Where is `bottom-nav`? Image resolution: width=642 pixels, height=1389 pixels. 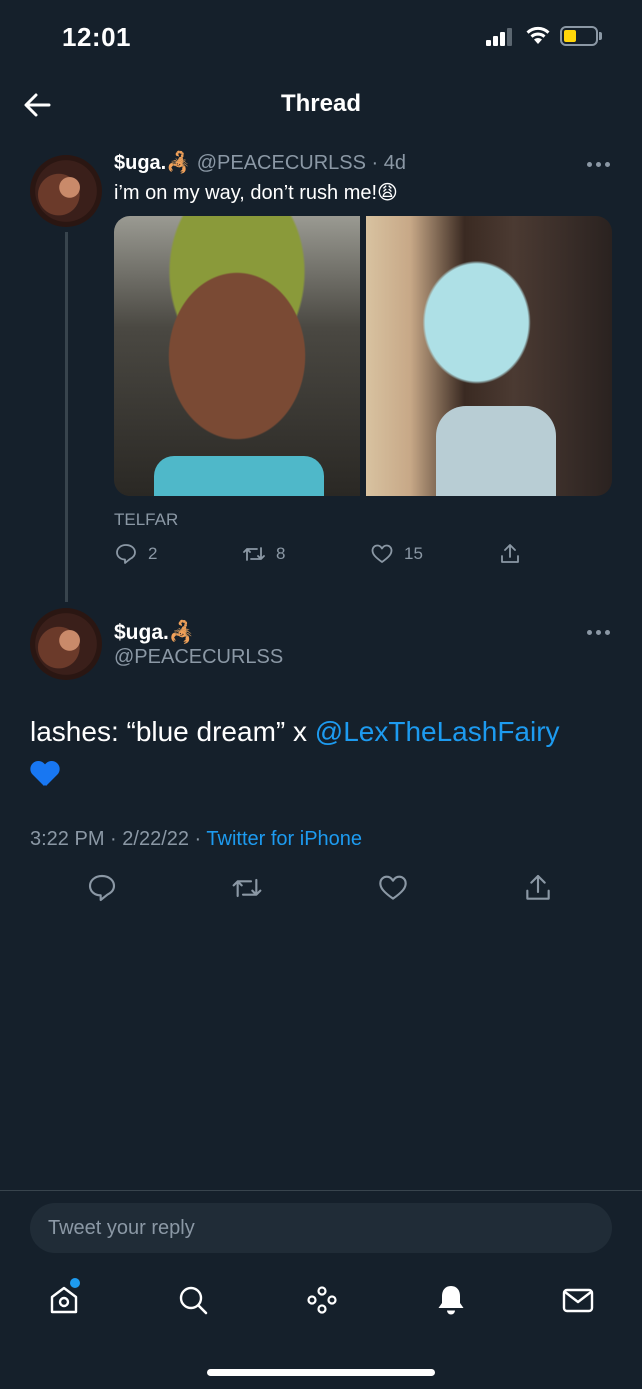
bottom-nav is located at coordinates (321, 1300).